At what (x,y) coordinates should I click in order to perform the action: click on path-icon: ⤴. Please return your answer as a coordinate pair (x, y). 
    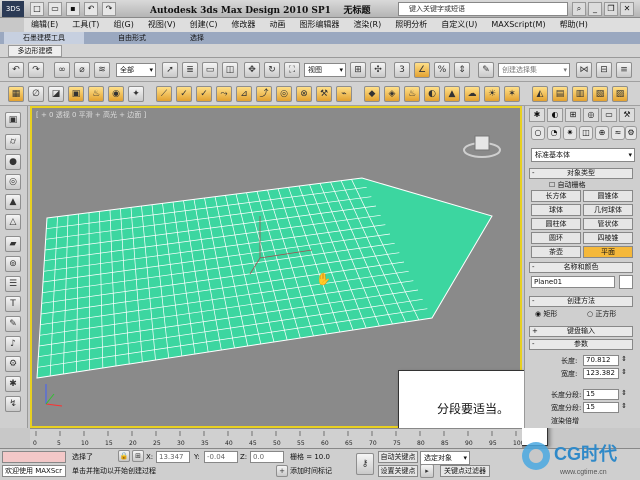
    Looking at the image, I should click on (264, 94).